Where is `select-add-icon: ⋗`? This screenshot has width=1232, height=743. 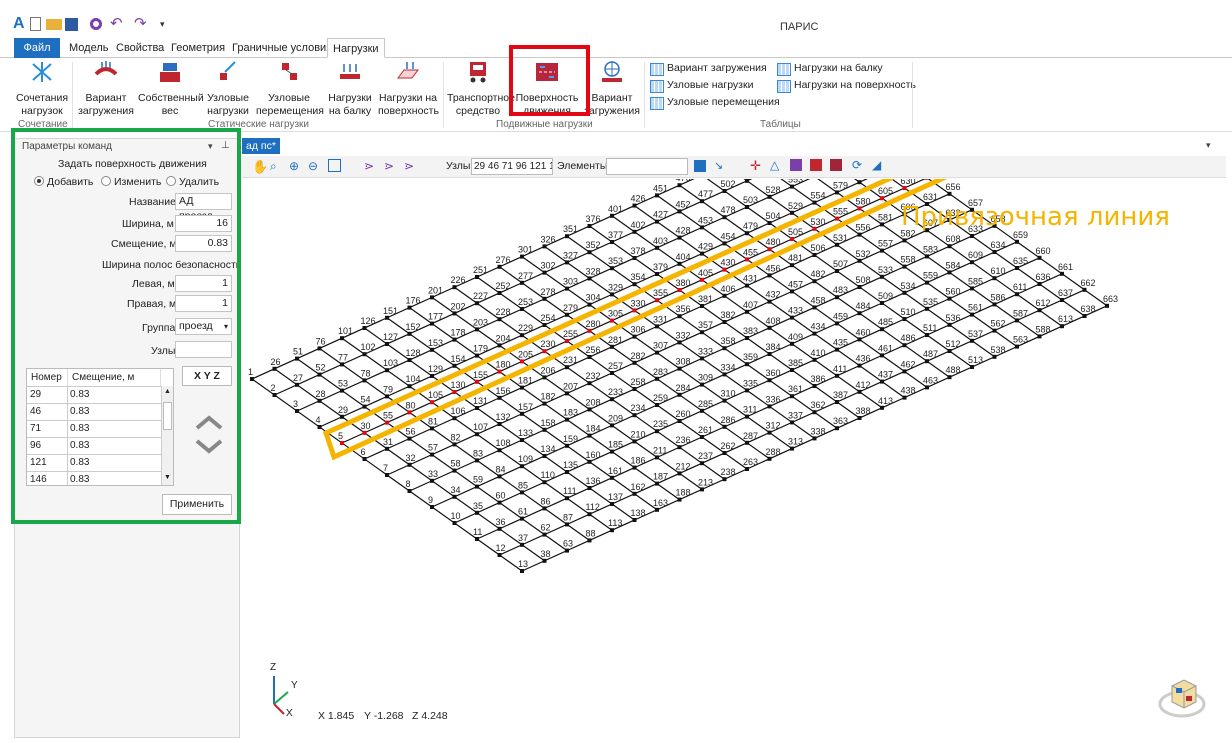
select-add-icon: ⋗ is located at coordinates (389, 166).